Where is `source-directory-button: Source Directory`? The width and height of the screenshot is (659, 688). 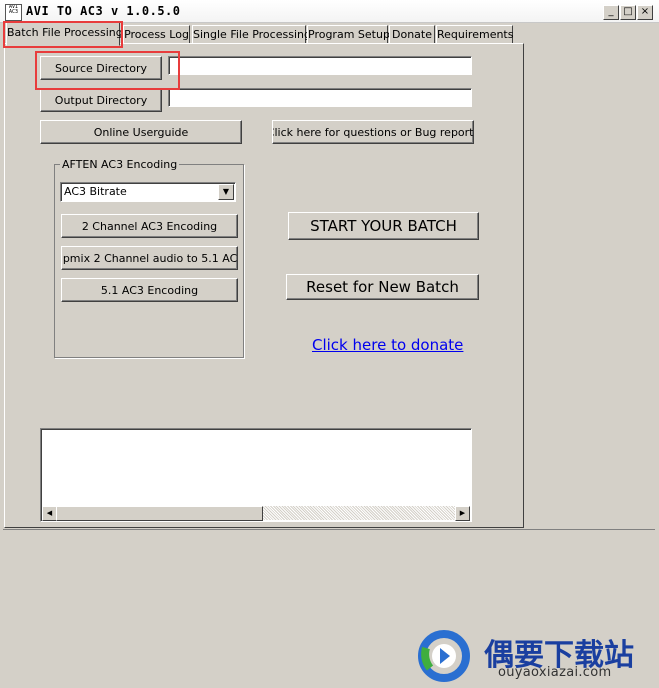 source-directory-button: Source Directory is located at coordinates (101, 68).